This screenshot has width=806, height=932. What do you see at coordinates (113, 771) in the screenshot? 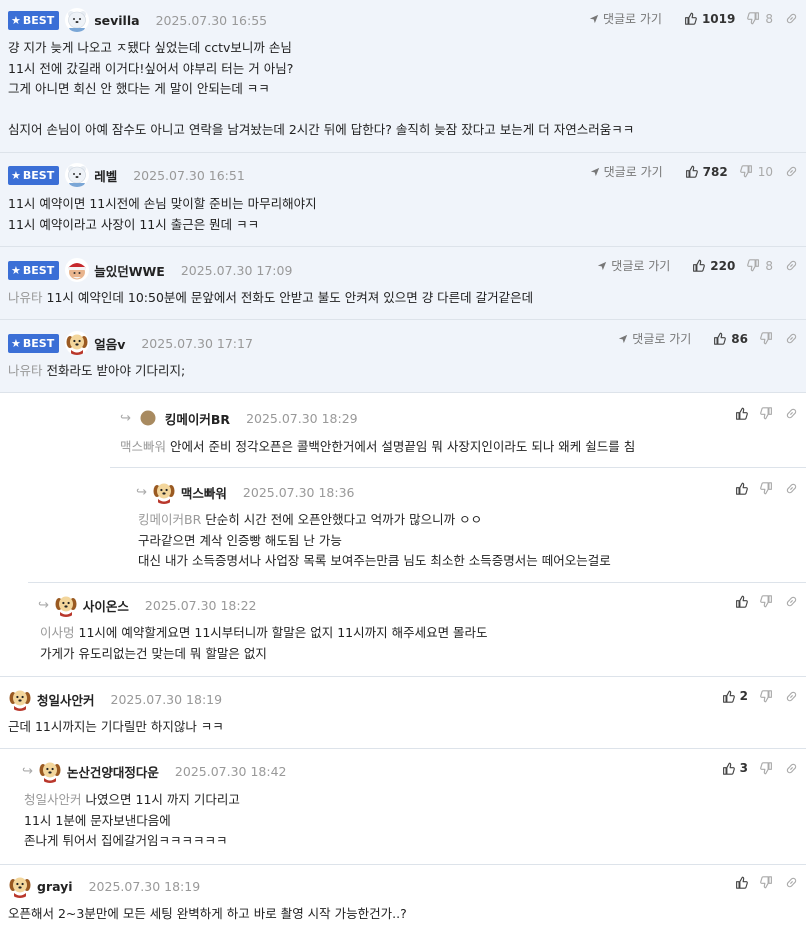
I see `author-name: 논산건양대정다운` at bounding box center [113, 771].